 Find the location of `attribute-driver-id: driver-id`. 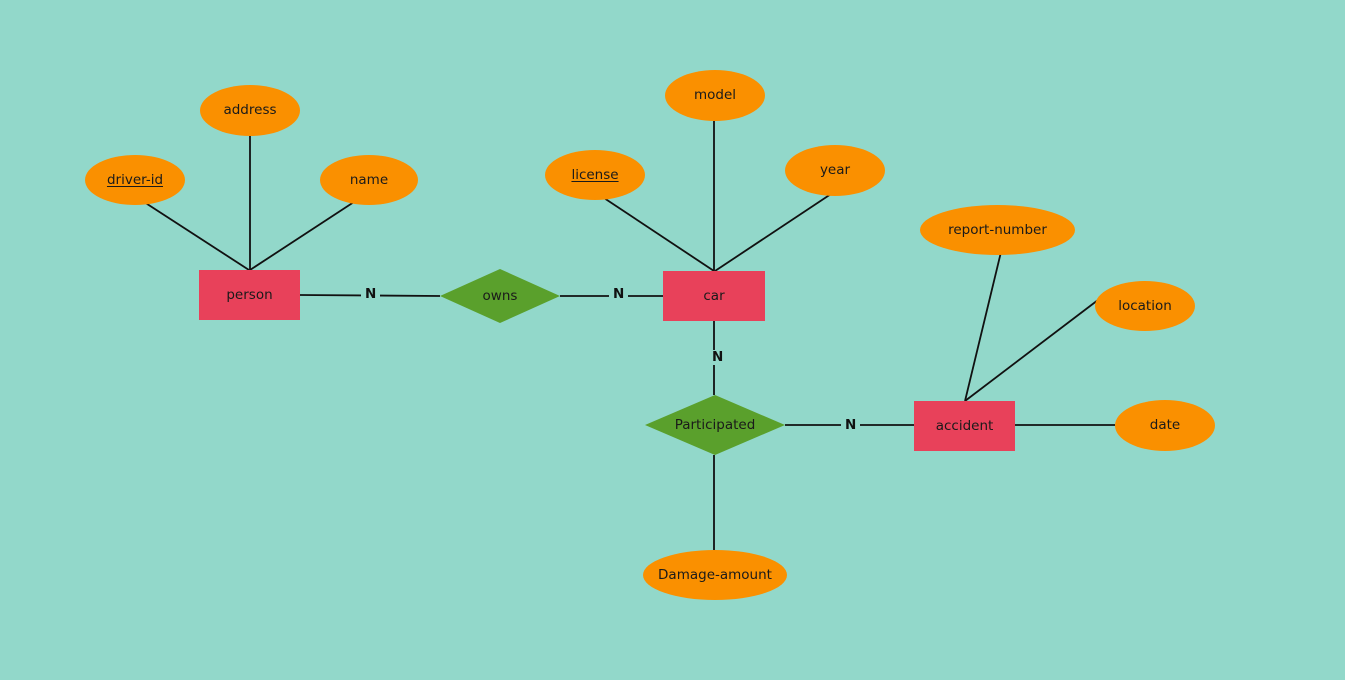

attribute-driver-id: driver-id is located at coordinates (135, 180).